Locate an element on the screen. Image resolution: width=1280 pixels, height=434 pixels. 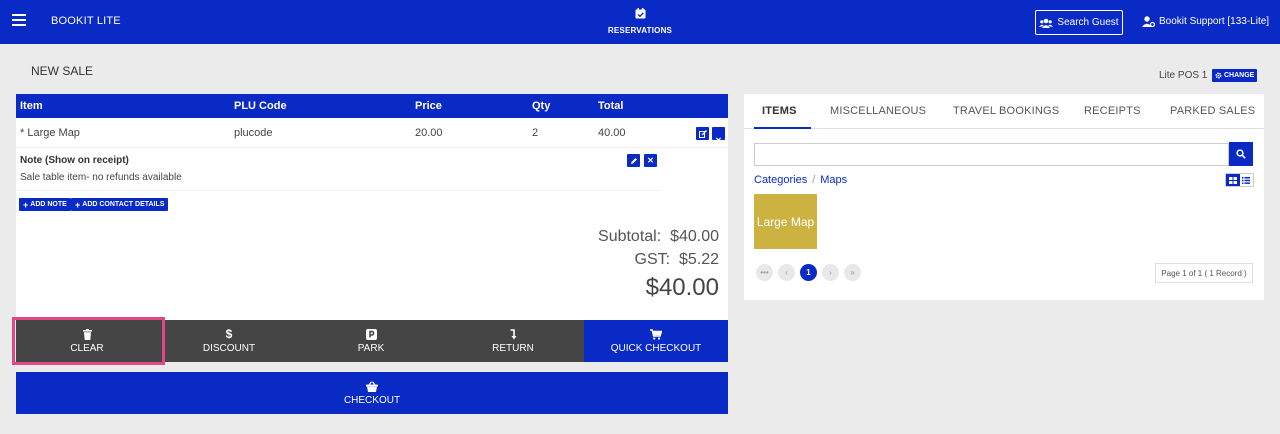
reservations-nav: RESERVATIONS is located at coordinates (640, 21).